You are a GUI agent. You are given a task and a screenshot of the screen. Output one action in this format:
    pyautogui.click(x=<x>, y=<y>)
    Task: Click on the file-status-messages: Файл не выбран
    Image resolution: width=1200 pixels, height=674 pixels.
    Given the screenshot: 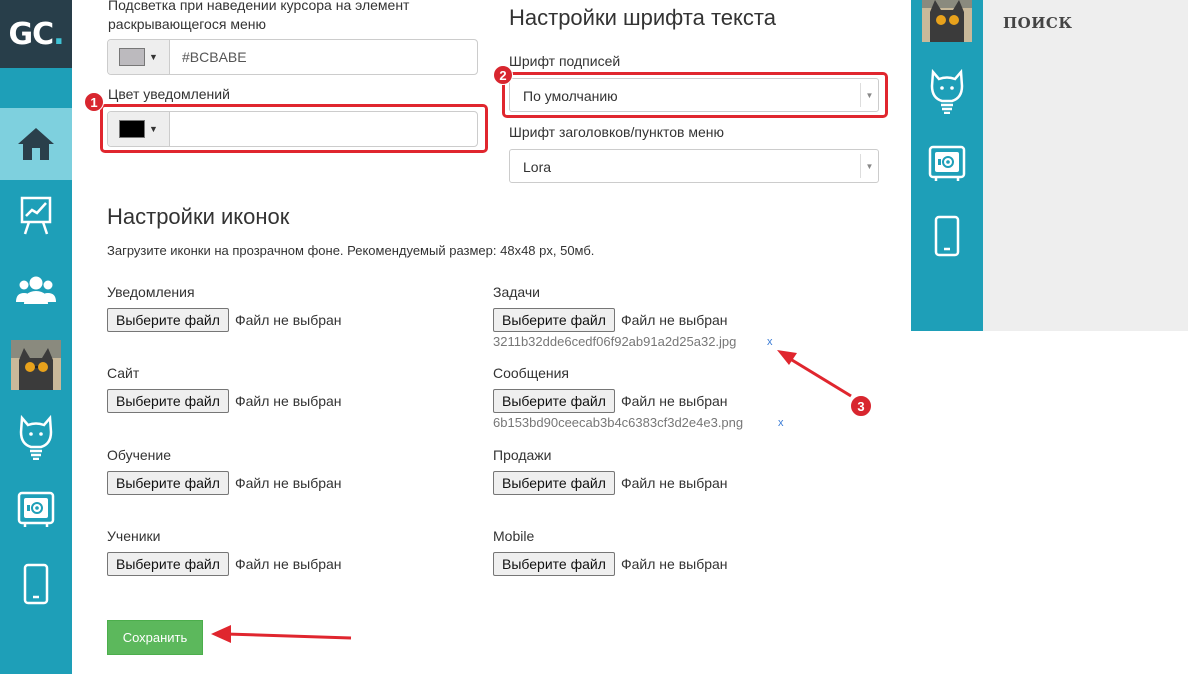 What is the action you would take?
    pyautogui.click(x=674, y=401)
    